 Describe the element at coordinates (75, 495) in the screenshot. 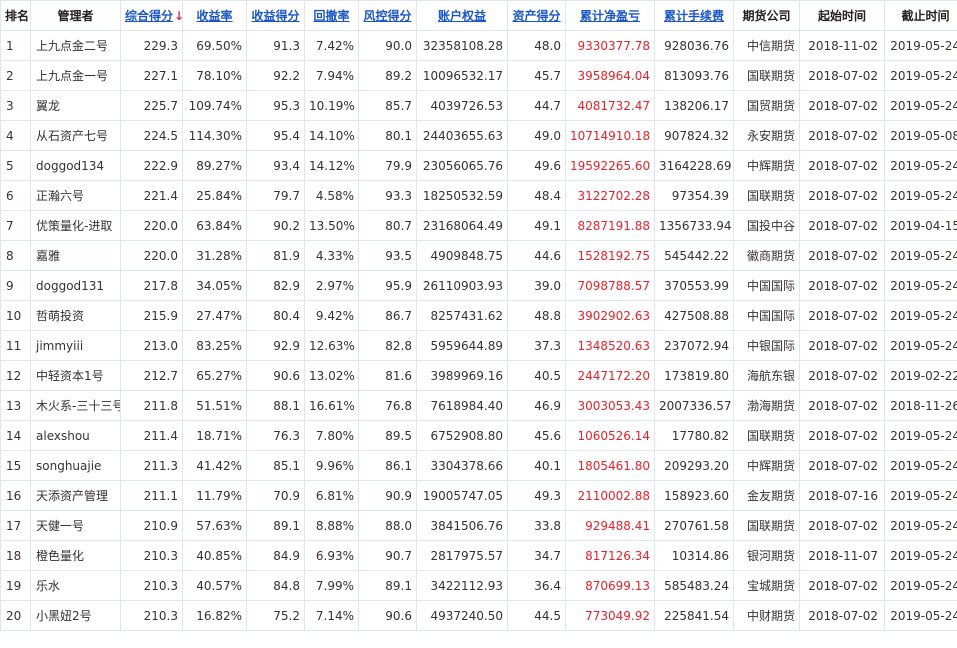

I see `cell-manager-name: 天添资产管理` at that location.